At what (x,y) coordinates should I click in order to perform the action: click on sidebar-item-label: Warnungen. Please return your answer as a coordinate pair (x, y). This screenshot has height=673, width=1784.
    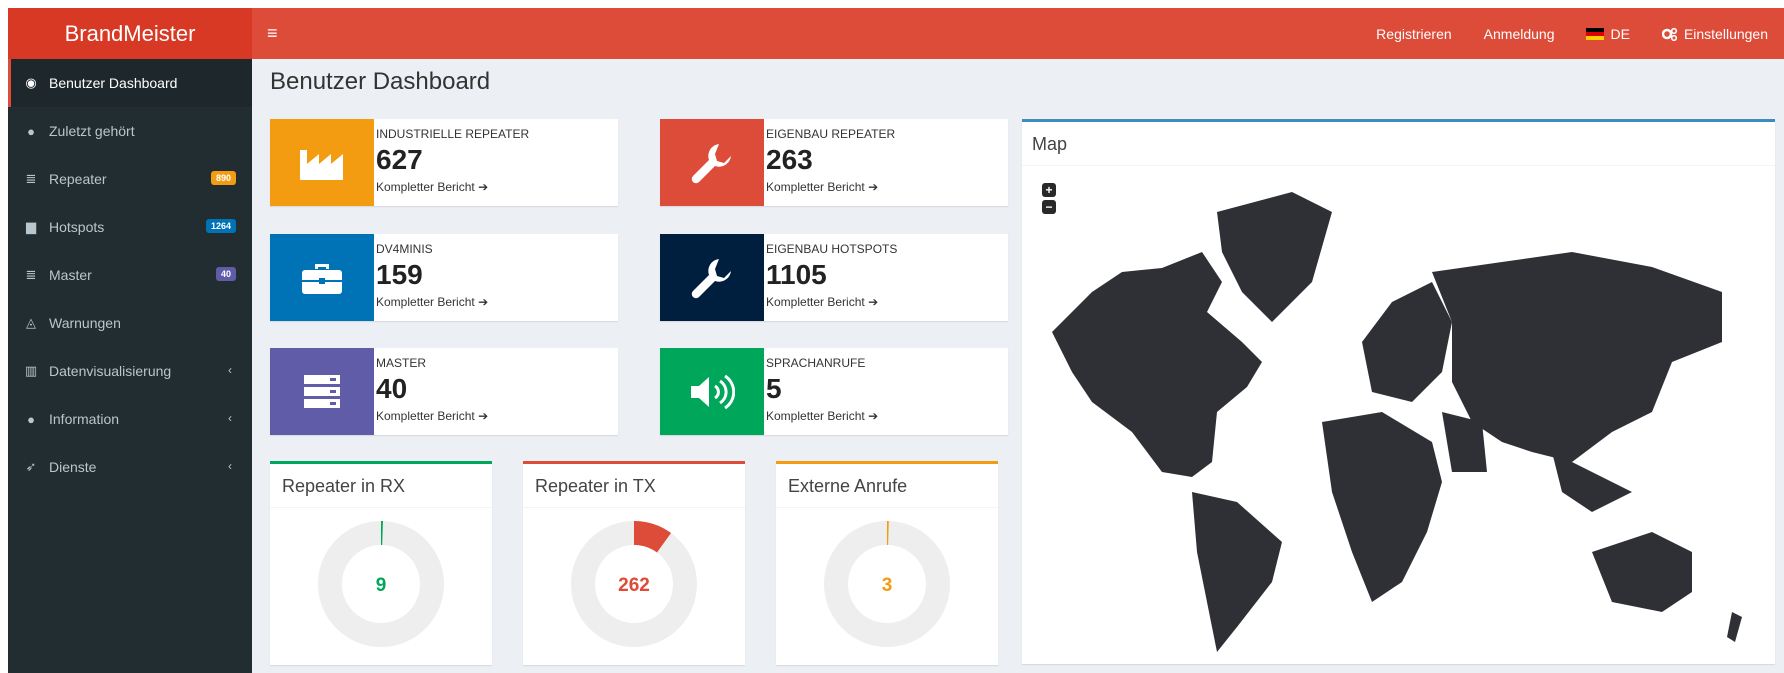
    Looking at the image, I should click on (85, 323).